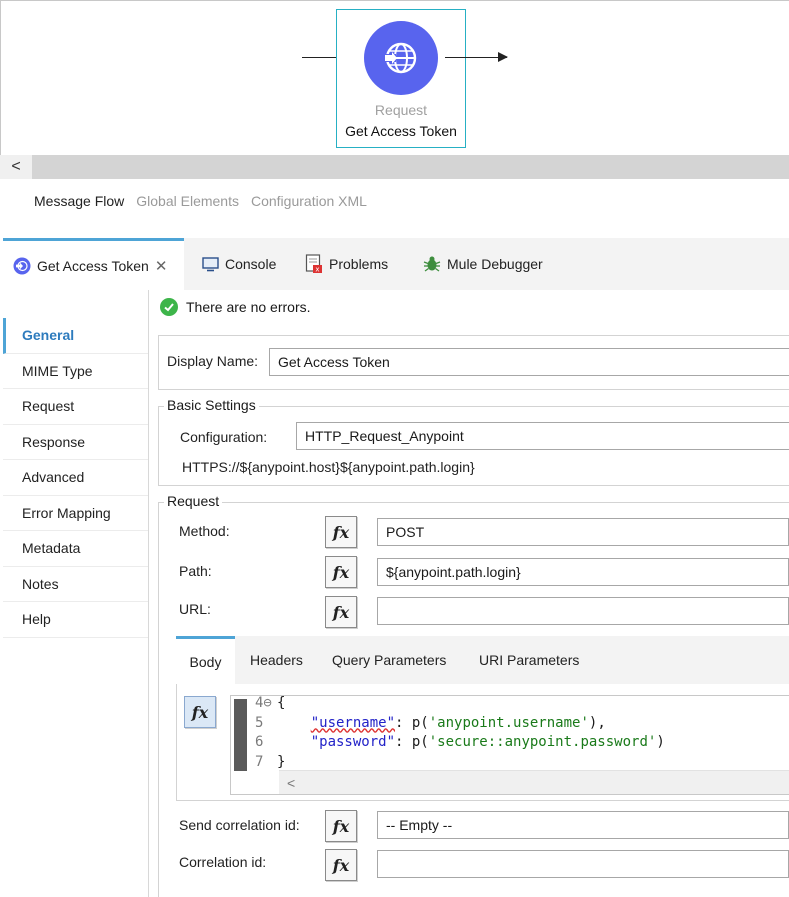  I want to click on display-name-group: Display Name: Get Access Token, so click(473, 362).